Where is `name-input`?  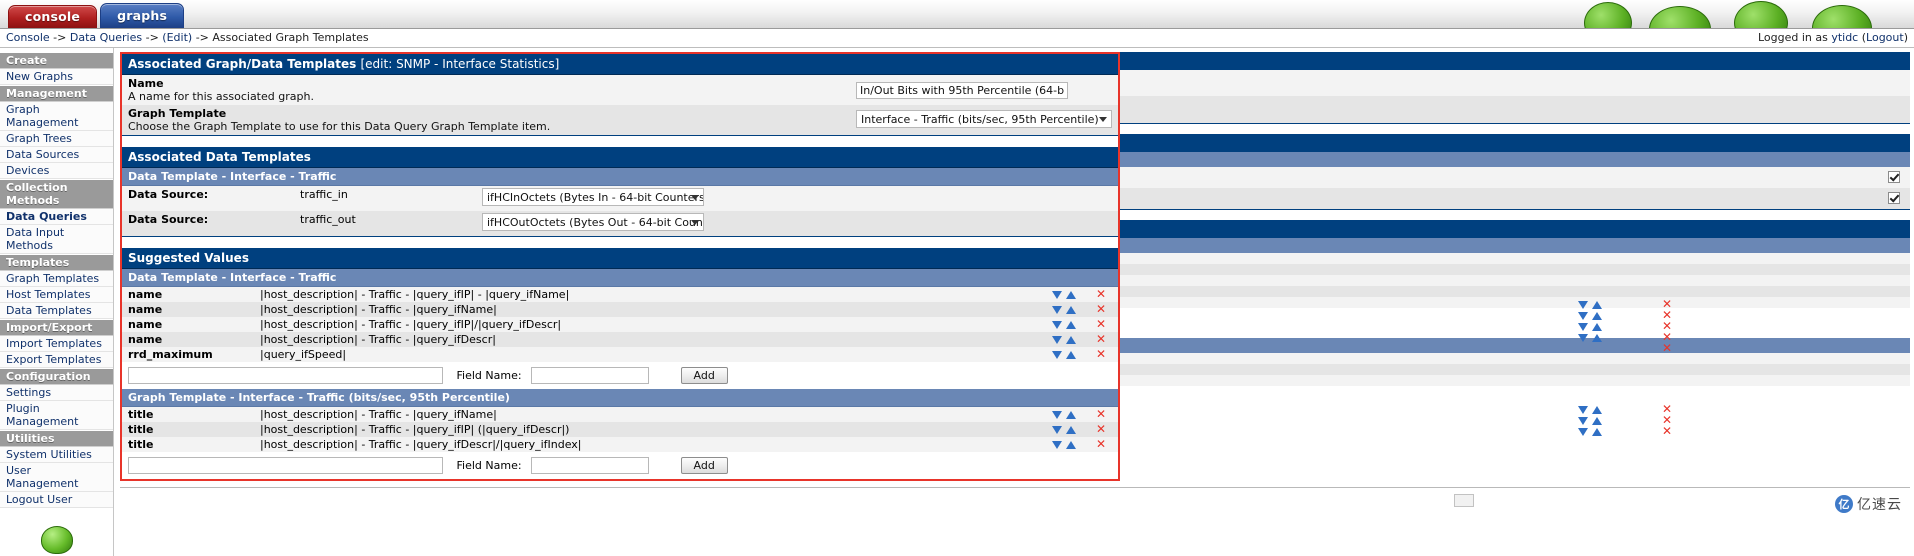
name-input is located at coordinates (962, 90).